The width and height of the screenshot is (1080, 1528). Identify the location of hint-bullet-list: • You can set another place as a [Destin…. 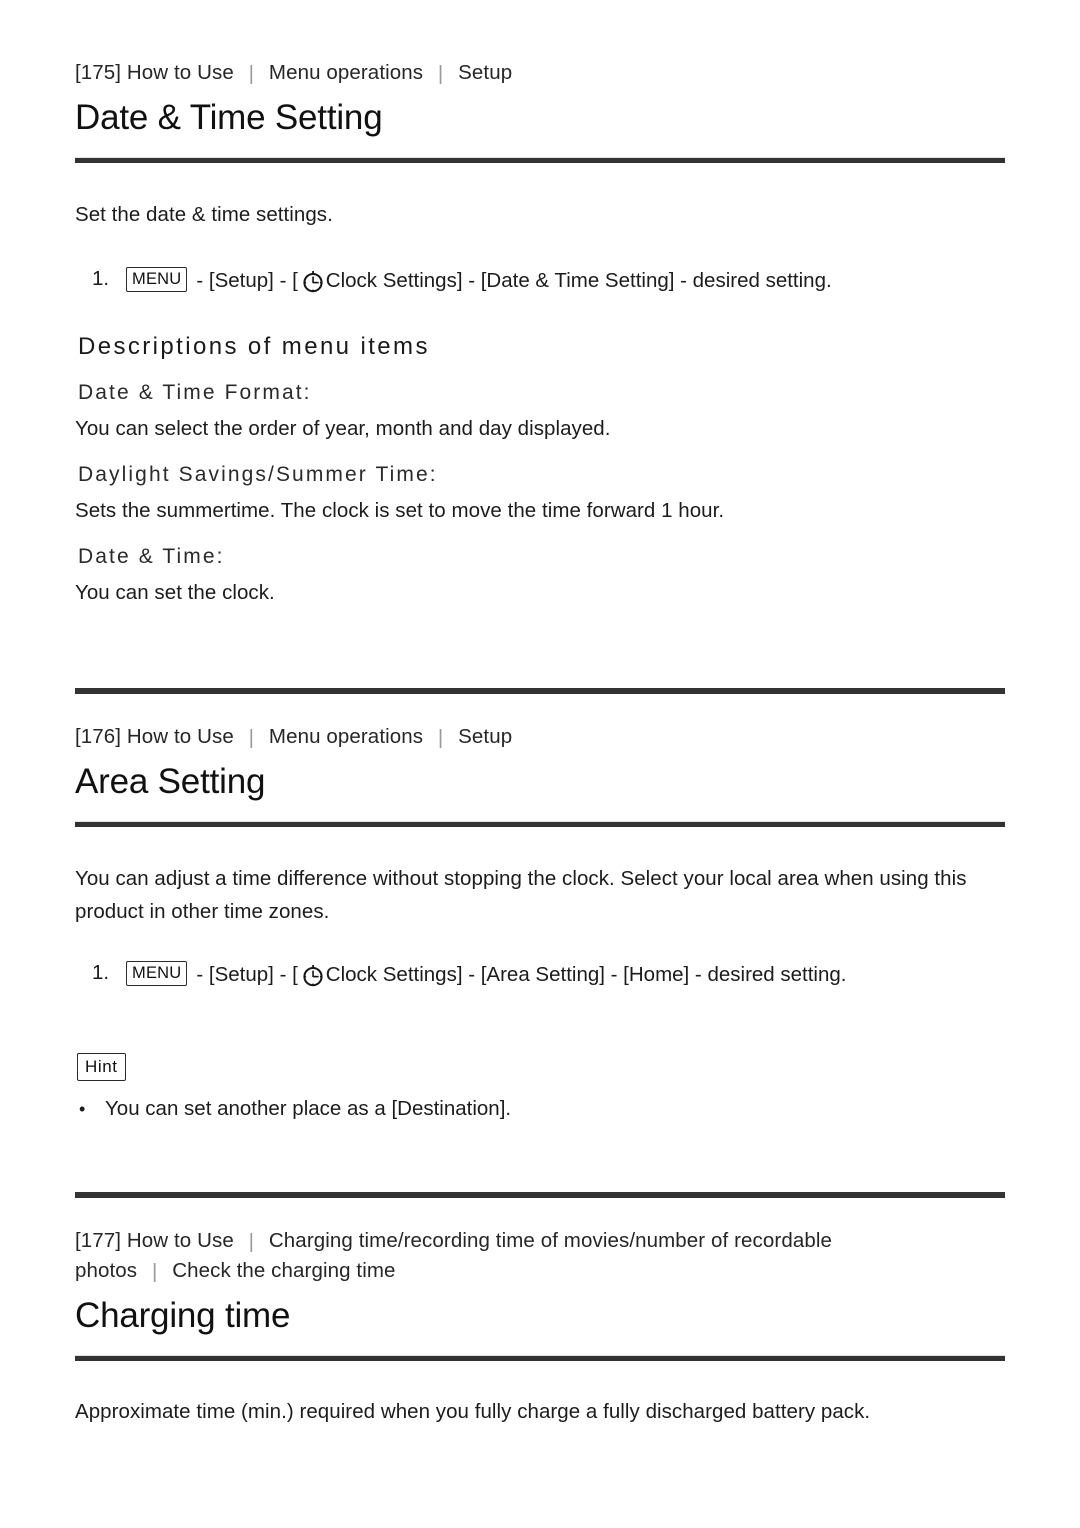
(529, 1109).